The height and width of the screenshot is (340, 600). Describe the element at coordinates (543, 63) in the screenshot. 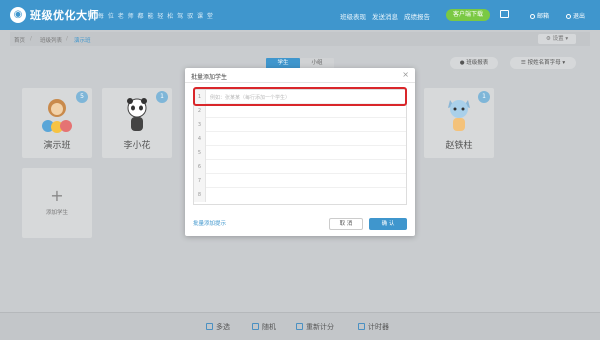

I see `sort-dropdown: ☰ 按姓名首字母 ▾` at that location.